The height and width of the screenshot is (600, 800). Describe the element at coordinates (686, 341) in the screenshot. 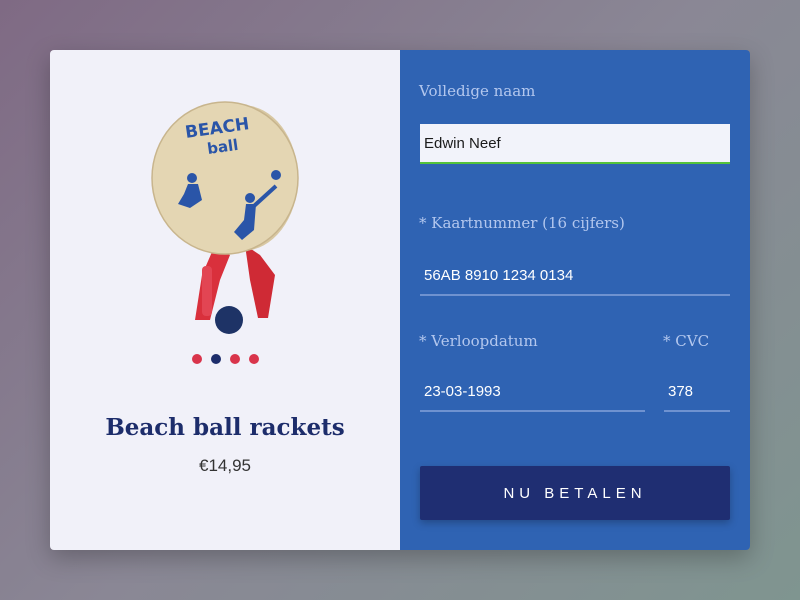

I see `cvc-label: * CVC` at that location.